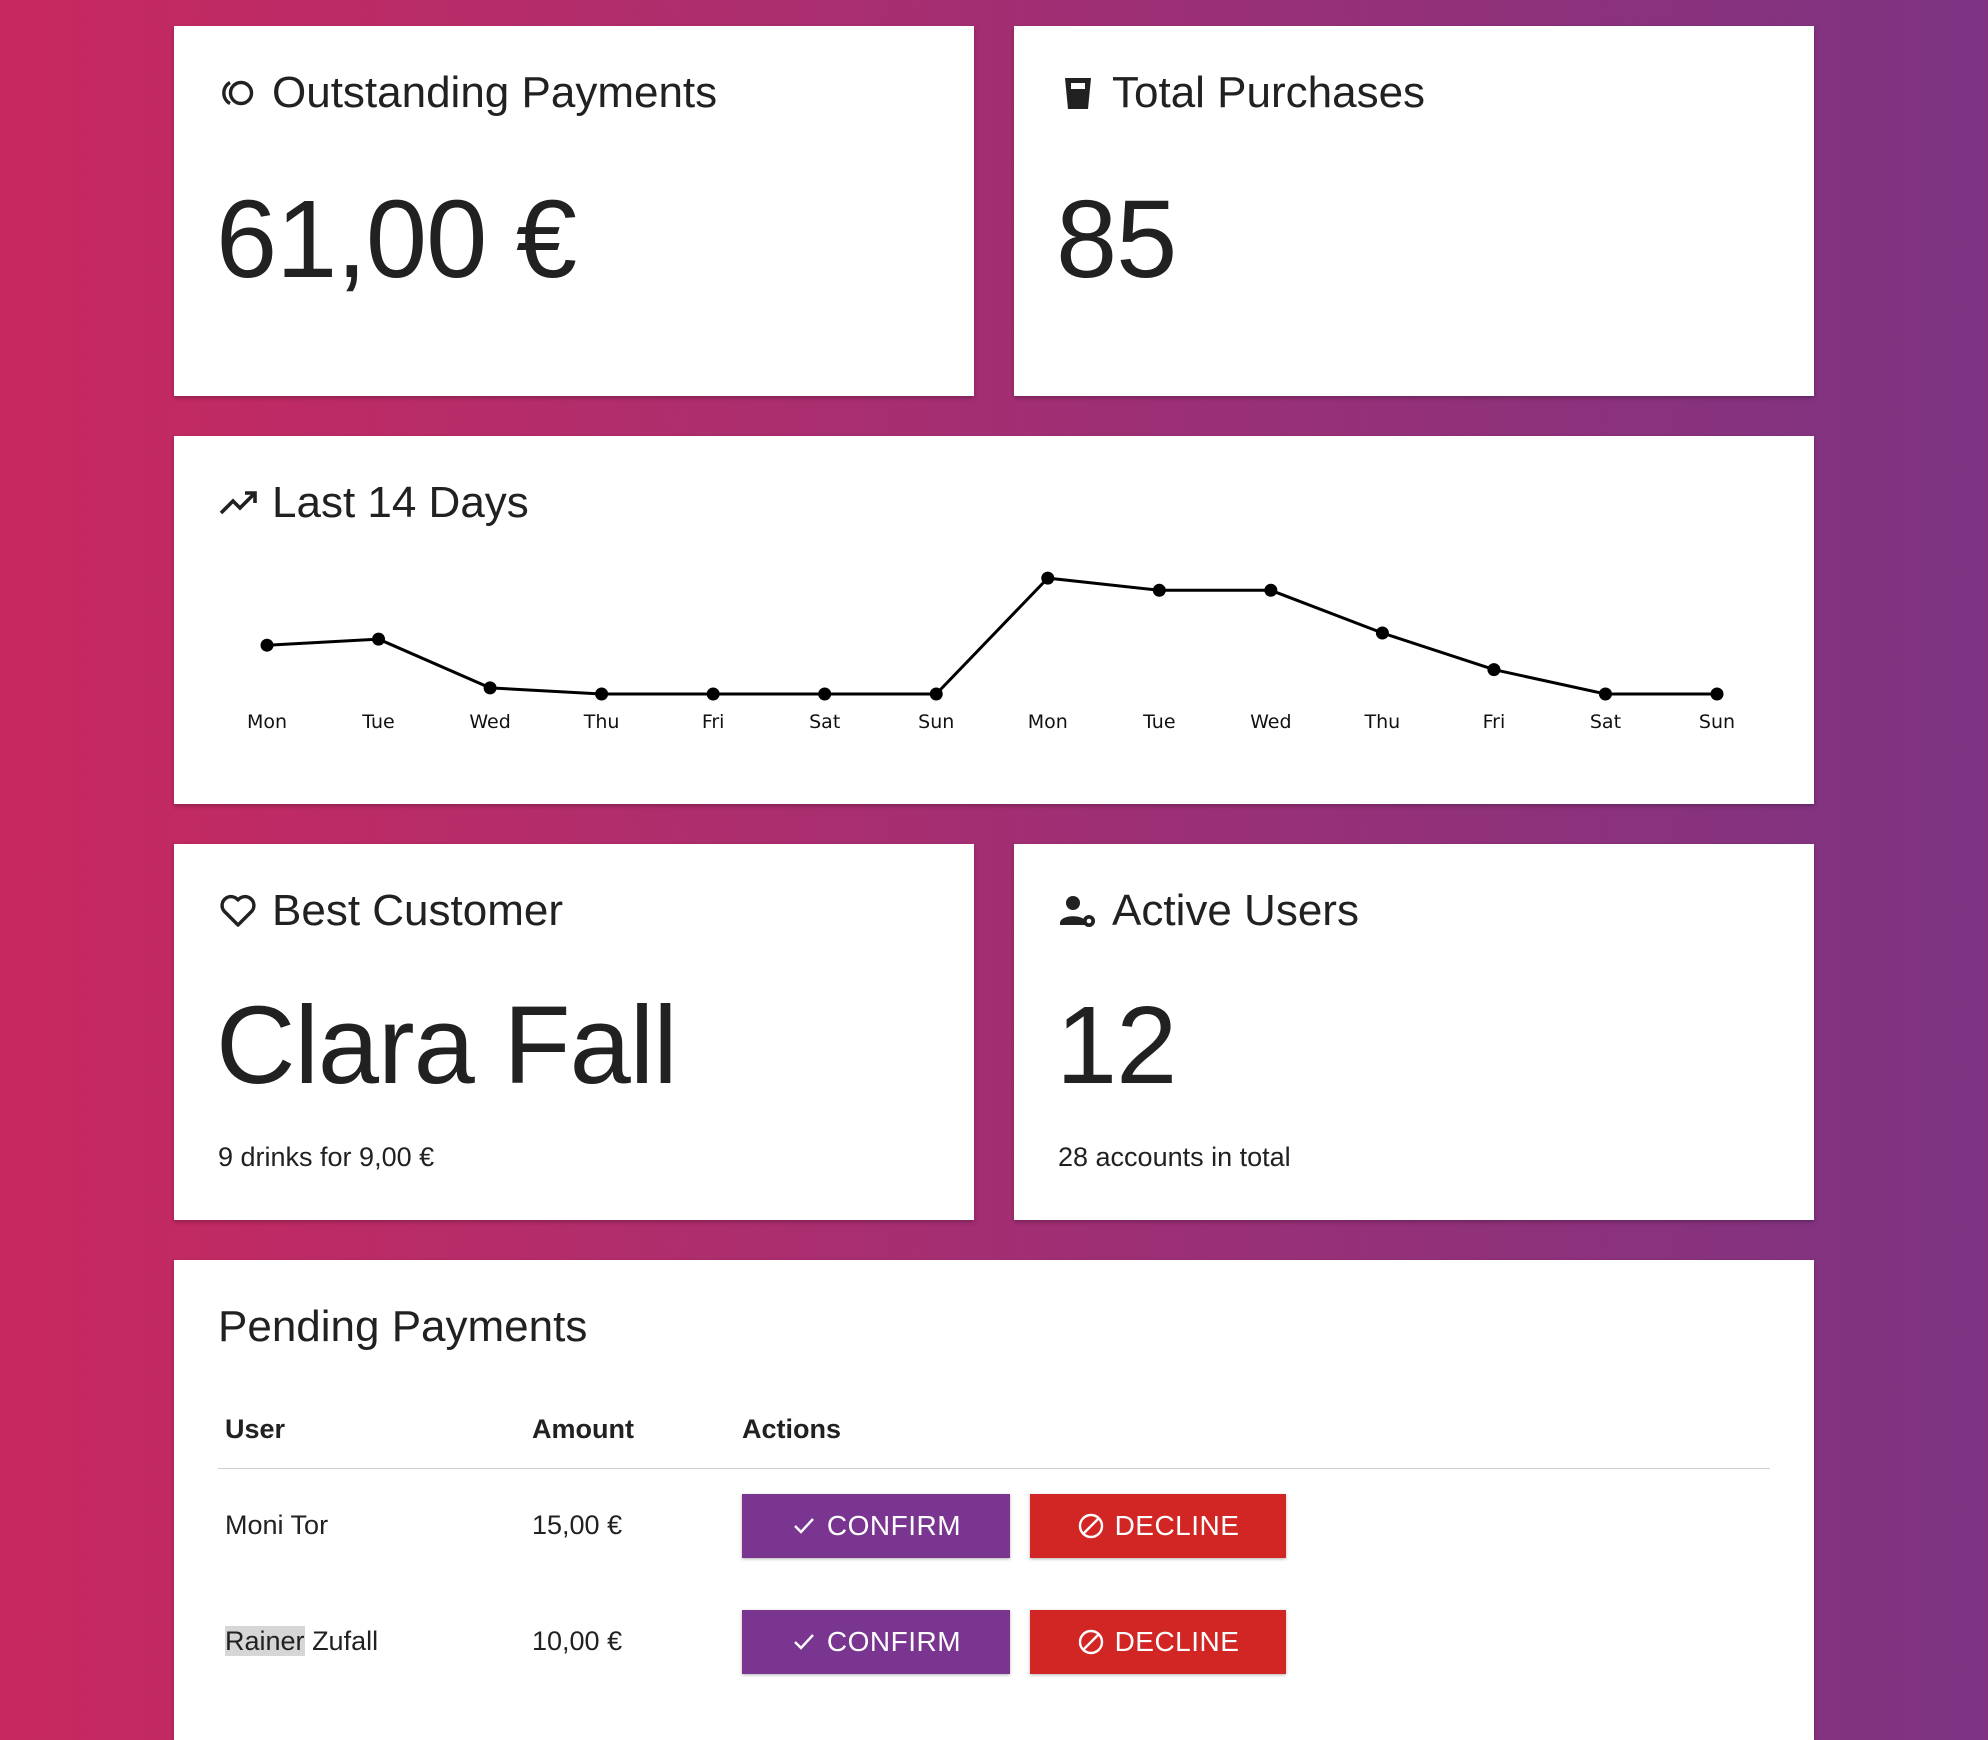  What do you see at coordinates (1078, 93) in the screenshot?
I see `cup-icon` at bounding box center [1078, 93].